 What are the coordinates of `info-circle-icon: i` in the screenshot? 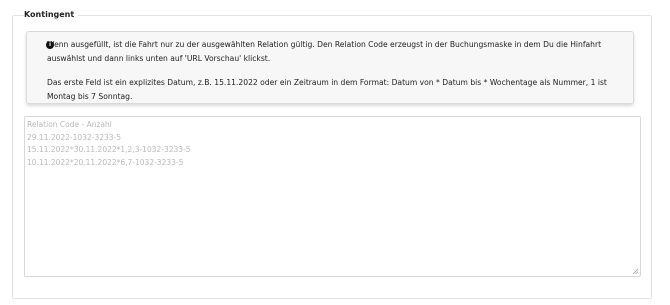 It's located at (50, 45).